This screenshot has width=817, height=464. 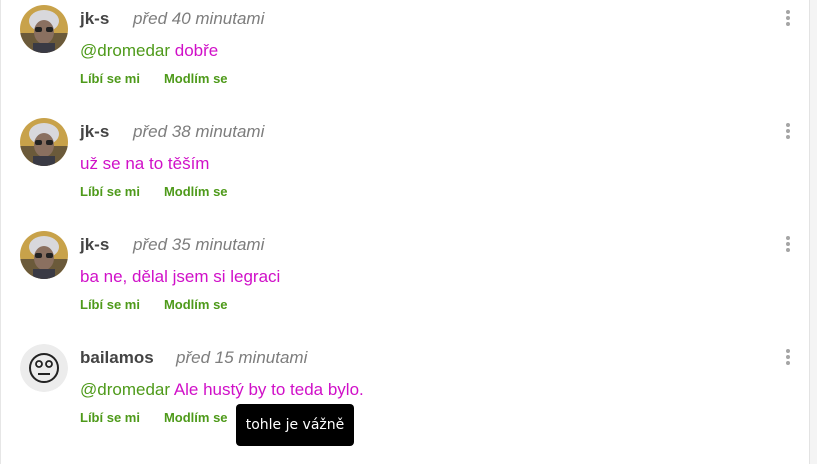 I want to click on tooltip: tohle je vážně, so click(x=295, y=425).